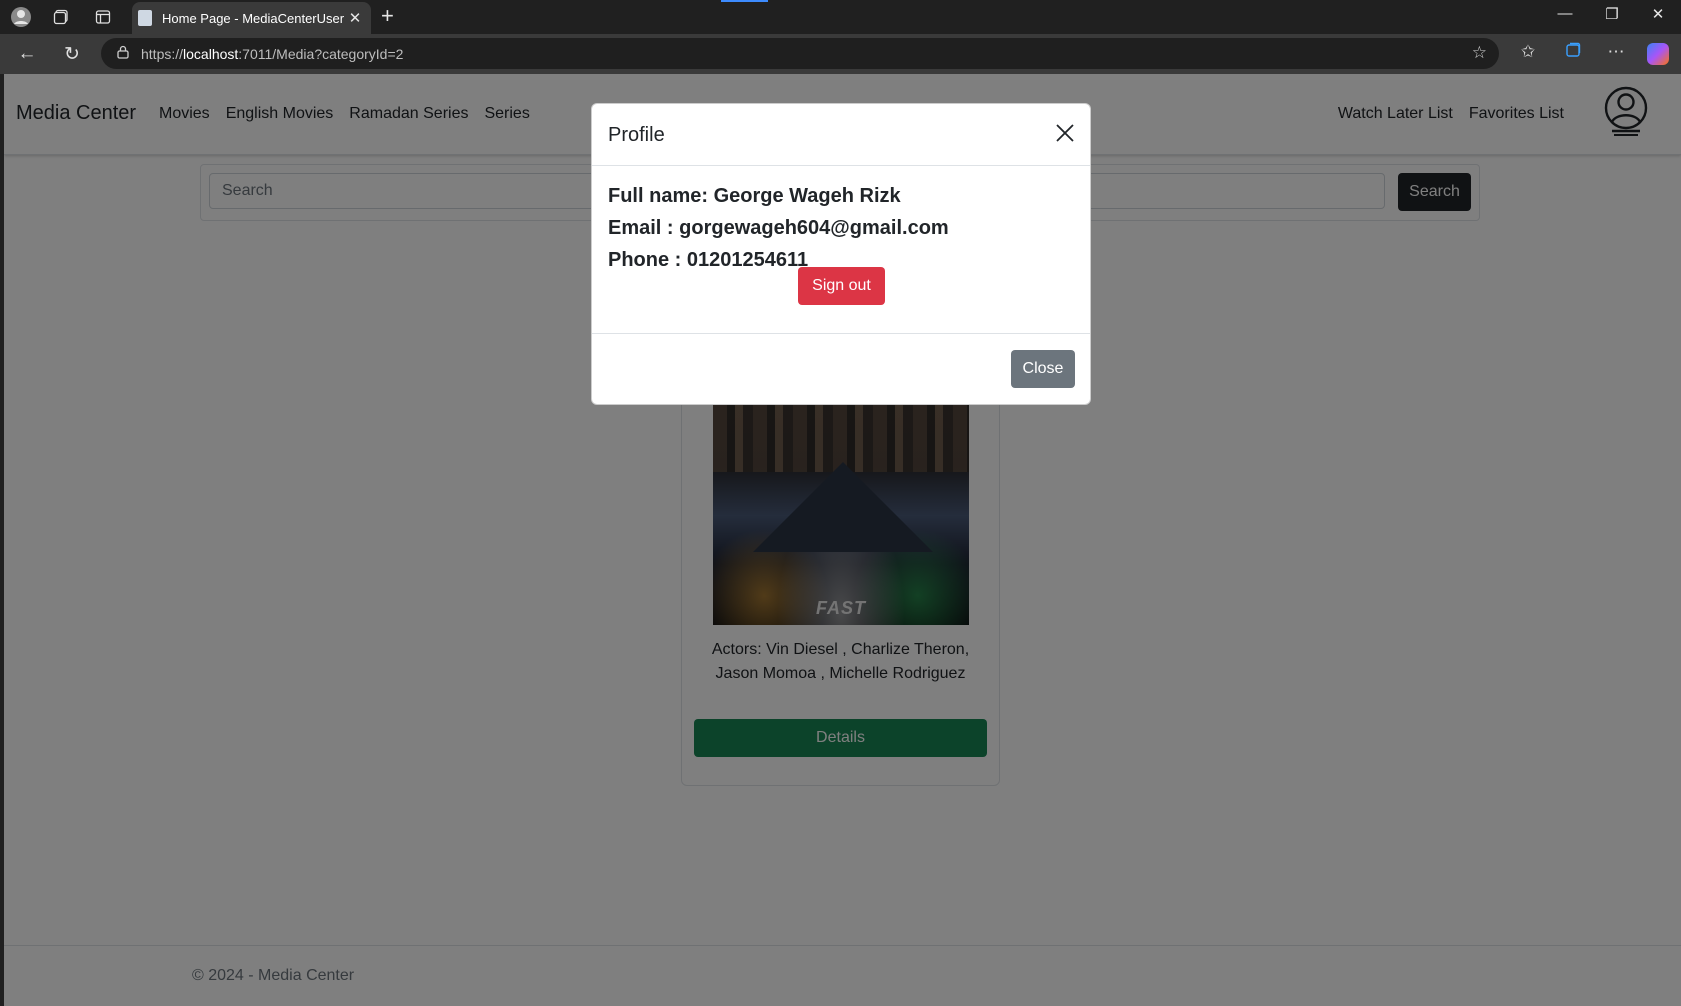 Image resolution: width=1681 pixels, height=1006 pixels. What do you see at coordinates (744, 1) in the screenshot?
I see `tab-drag-indicator` at bounding box center [744, 1].